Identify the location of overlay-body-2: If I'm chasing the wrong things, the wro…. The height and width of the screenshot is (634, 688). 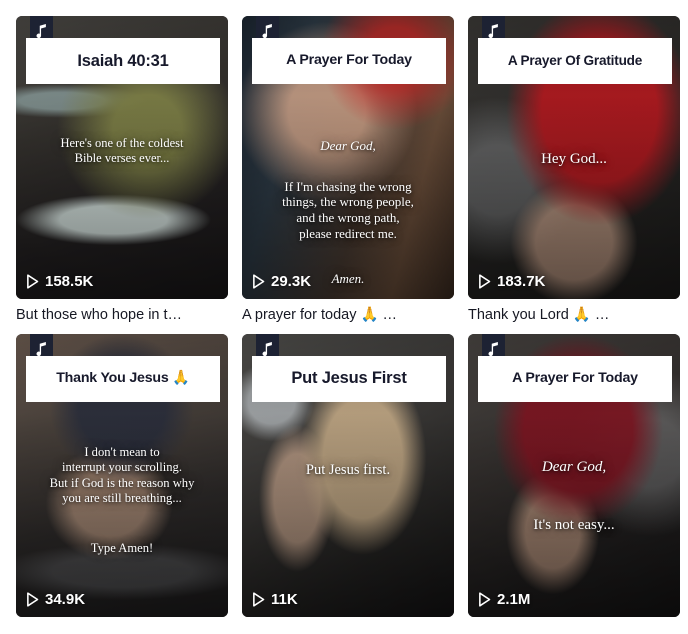
(348, 210).